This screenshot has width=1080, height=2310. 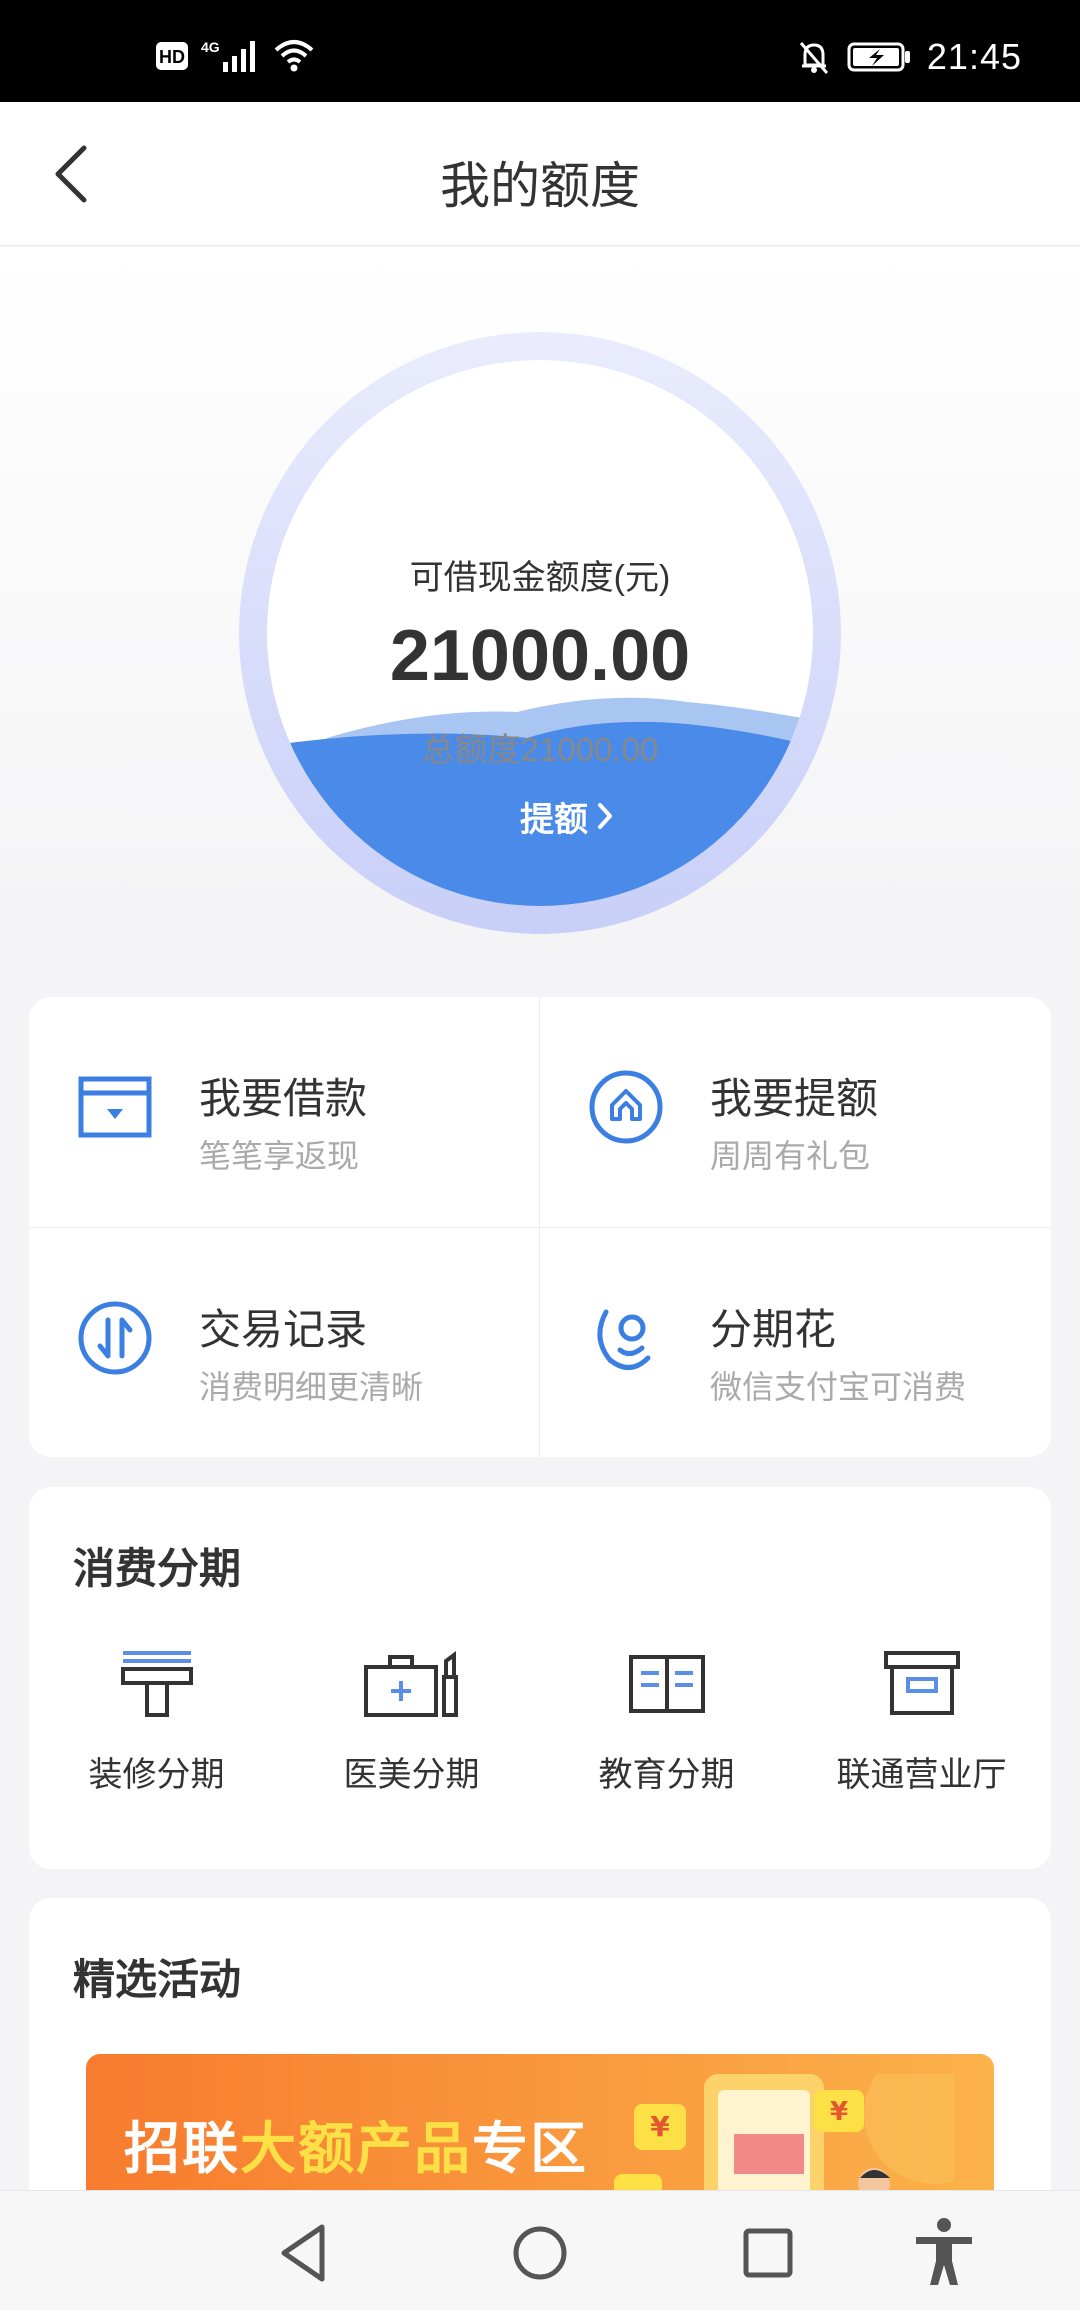 I want to click on hd-icon: HD, so click(x=172, y=56).